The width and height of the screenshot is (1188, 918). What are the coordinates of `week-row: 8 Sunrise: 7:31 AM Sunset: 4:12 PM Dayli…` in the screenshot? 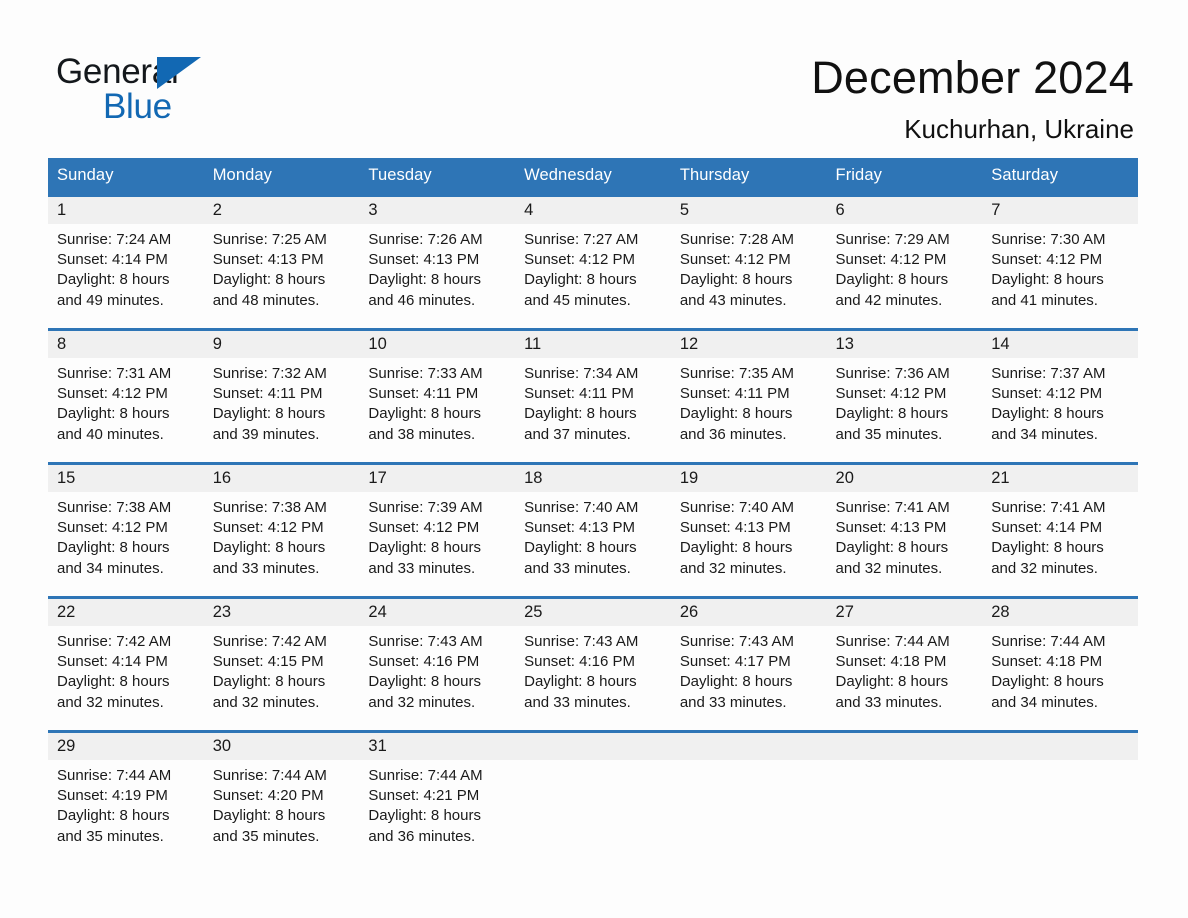 It's located at (593, 396).